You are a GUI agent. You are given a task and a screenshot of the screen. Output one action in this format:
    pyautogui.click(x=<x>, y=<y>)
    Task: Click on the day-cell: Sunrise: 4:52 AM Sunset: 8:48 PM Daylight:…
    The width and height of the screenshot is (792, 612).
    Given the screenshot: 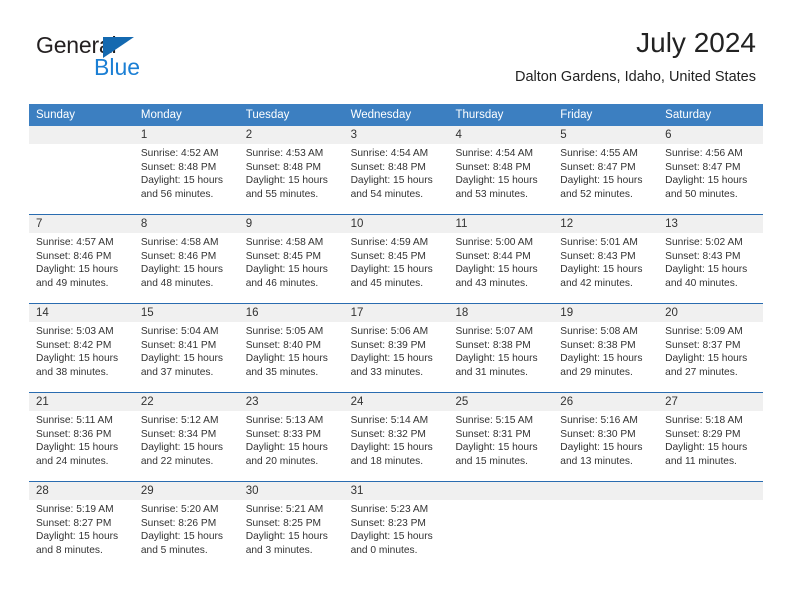 What is the action you would take?
    pyautogui.click(x=186, y=179)
    